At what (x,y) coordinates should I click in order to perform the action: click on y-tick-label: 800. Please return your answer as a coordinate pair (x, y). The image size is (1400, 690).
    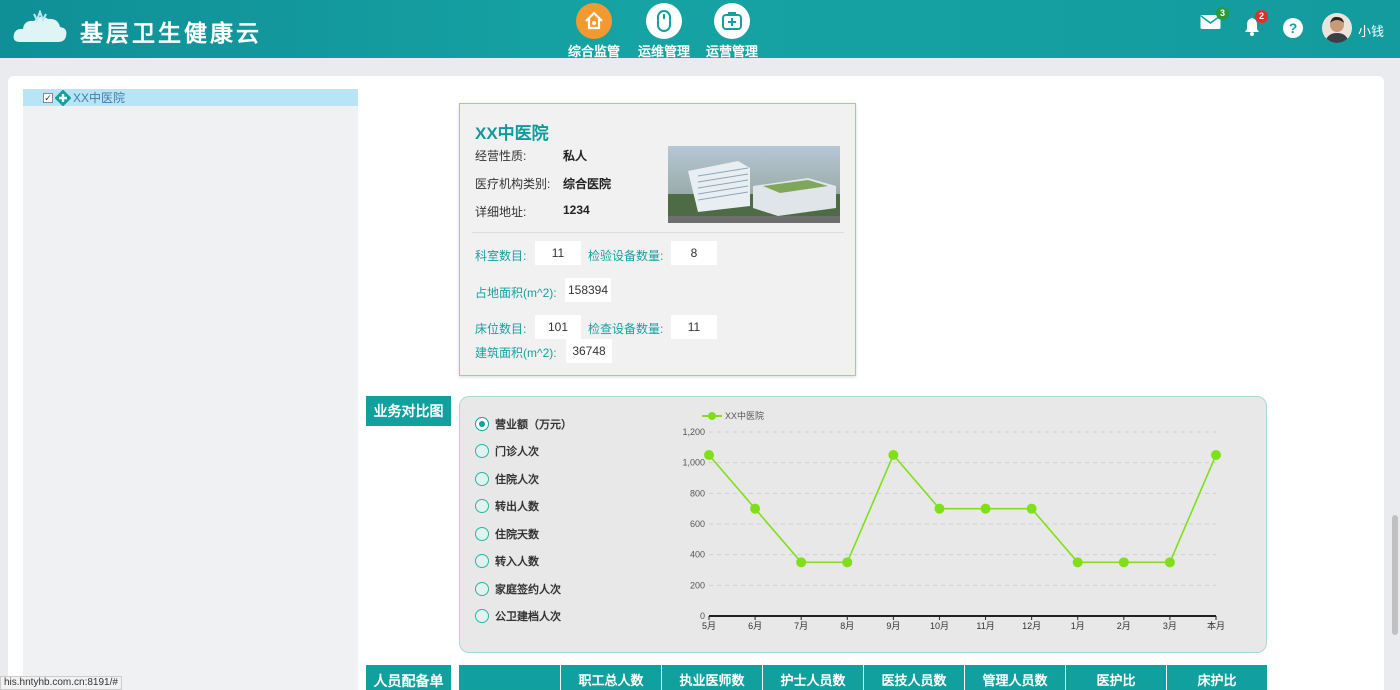
    Looking at the image, I should click on (697, 493).